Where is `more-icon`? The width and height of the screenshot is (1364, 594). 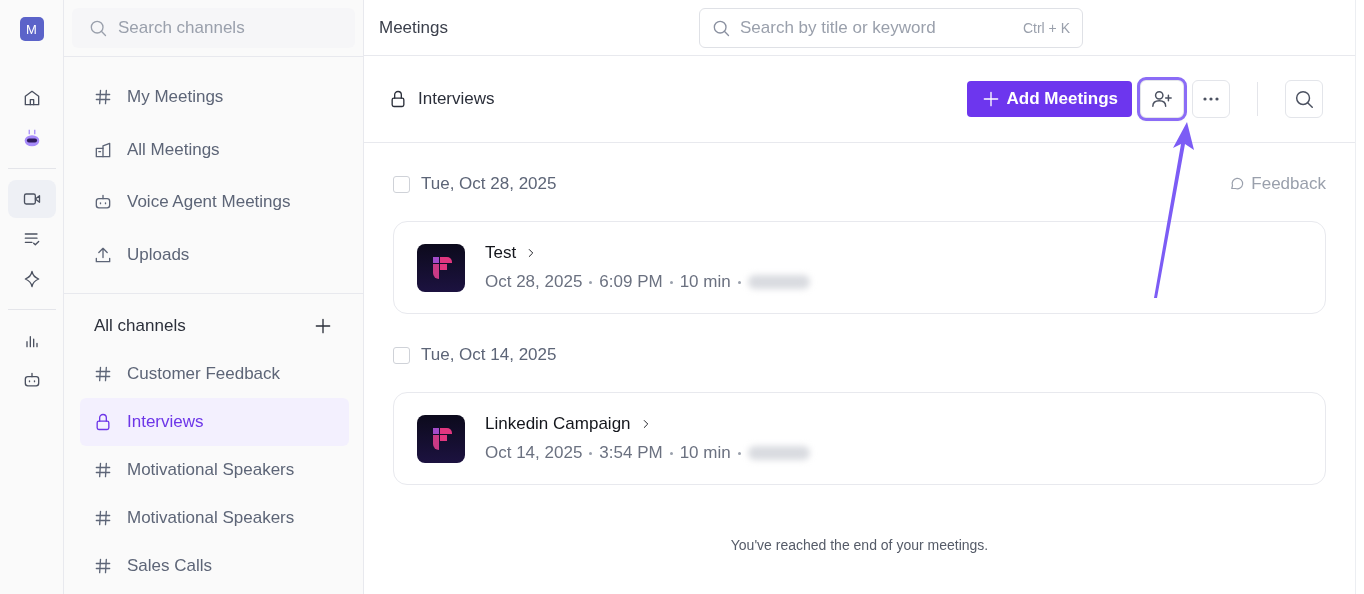 more-icon is located at coordinates (1211, 99).